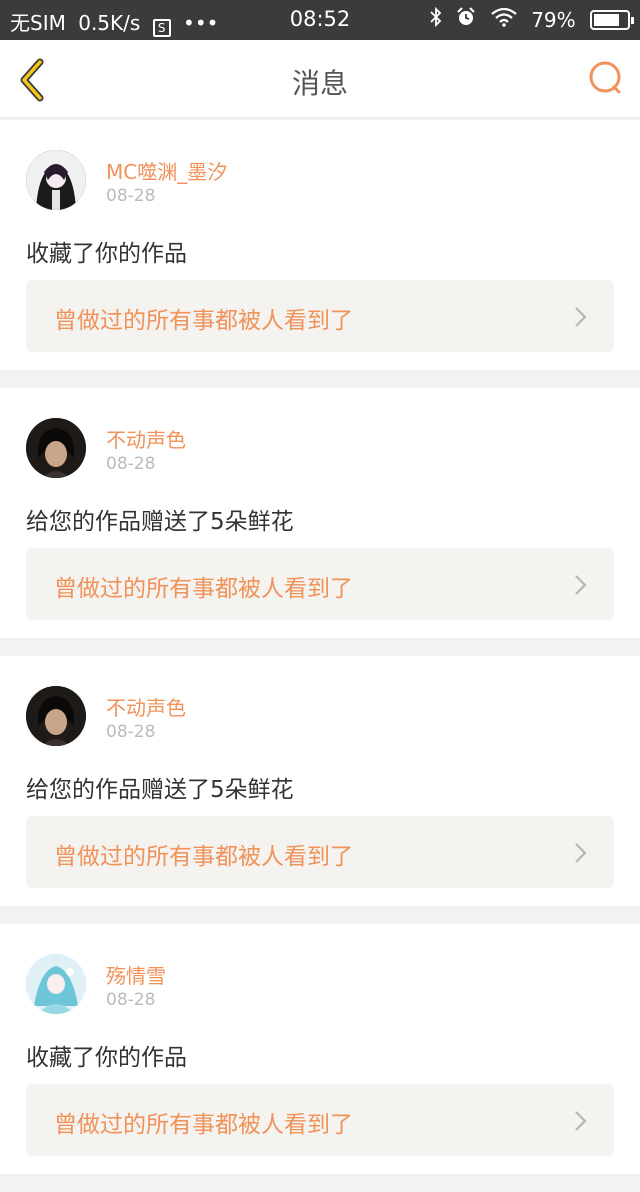 The height and width of the screenshot is (1192, 640). Describe the element at coordinates (319, 83) in the screenshot. I see `page-title: 消息` at that location.